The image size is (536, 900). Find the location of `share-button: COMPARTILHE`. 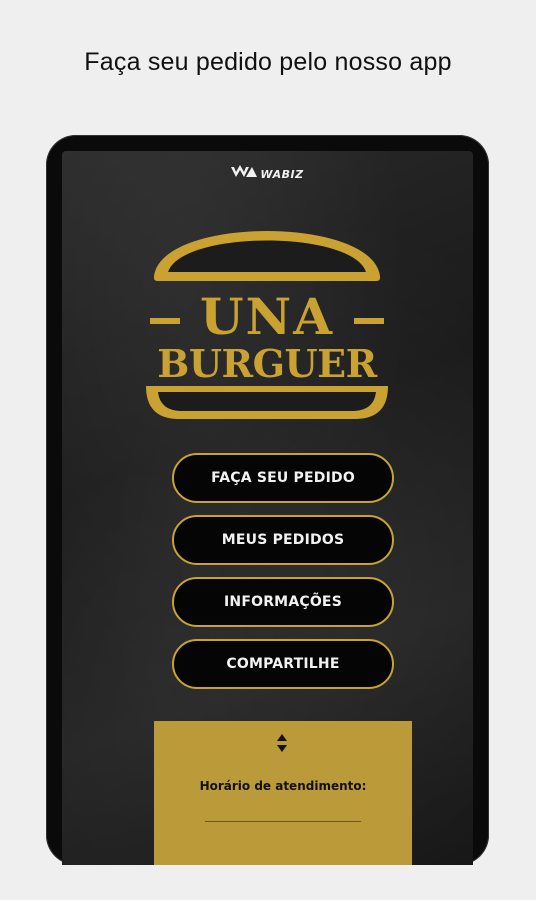

share-button: COMPARTILHE is located at coordinates (283, 664).